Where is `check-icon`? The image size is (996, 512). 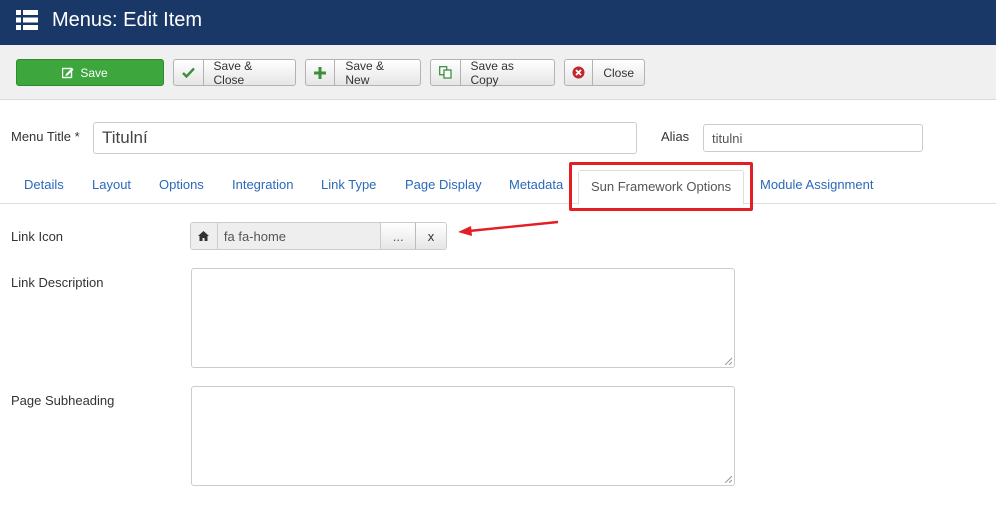
check-icon is located at coordinates (189, 72).